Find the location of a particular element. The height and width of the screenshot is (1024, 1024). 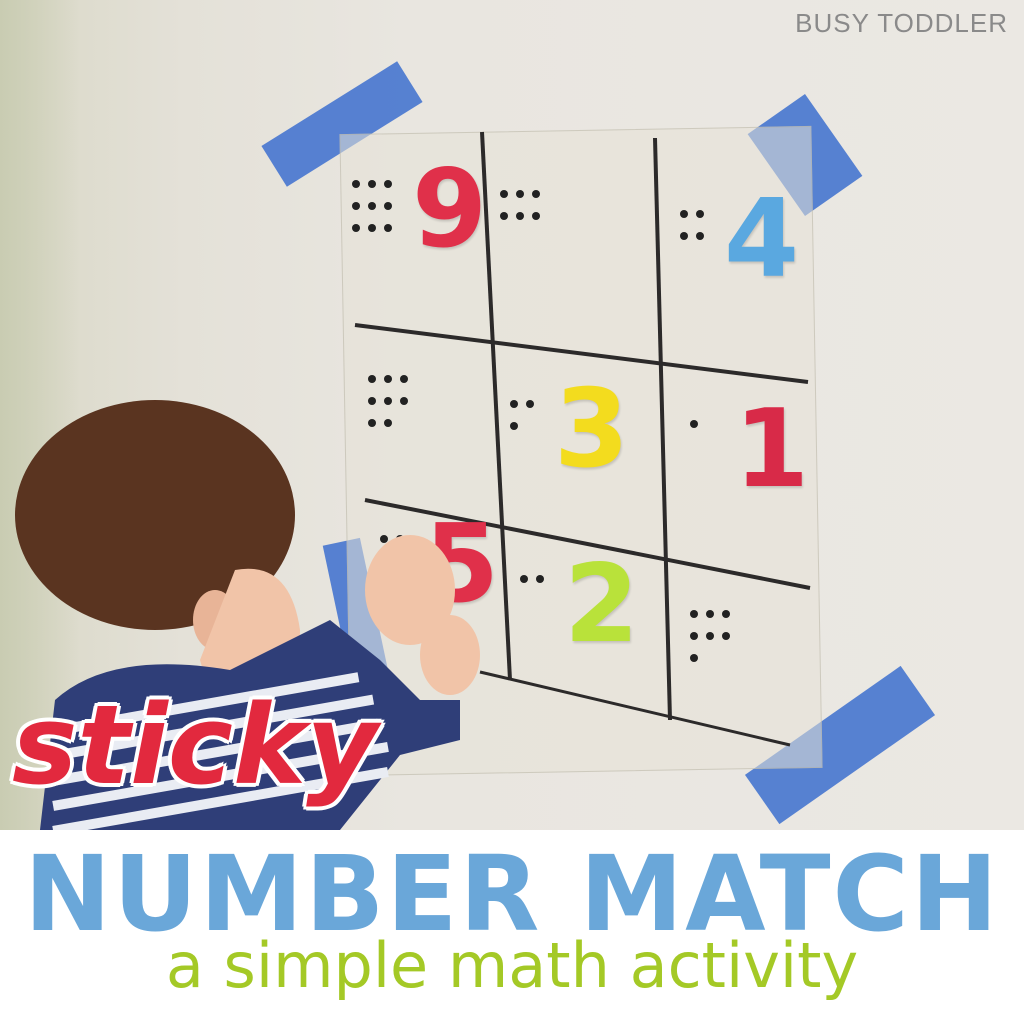

foam-number-2: 2 is located at coordinates (601, 605).